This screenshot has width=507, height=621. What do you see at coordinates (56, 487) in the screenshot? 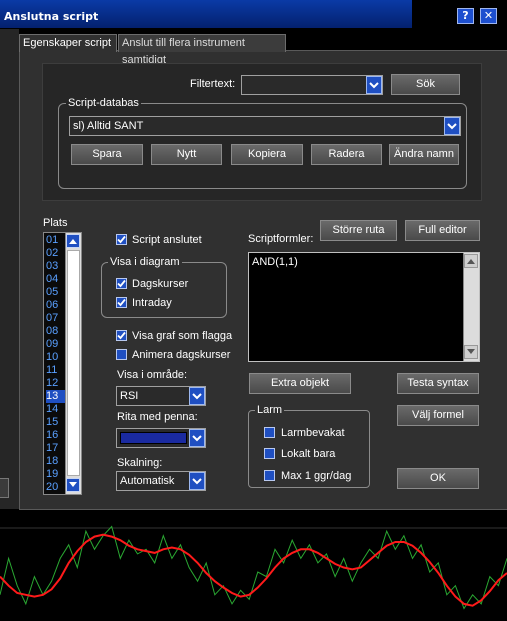
I see `plats-item: 20` at bounding box center [56, 487].